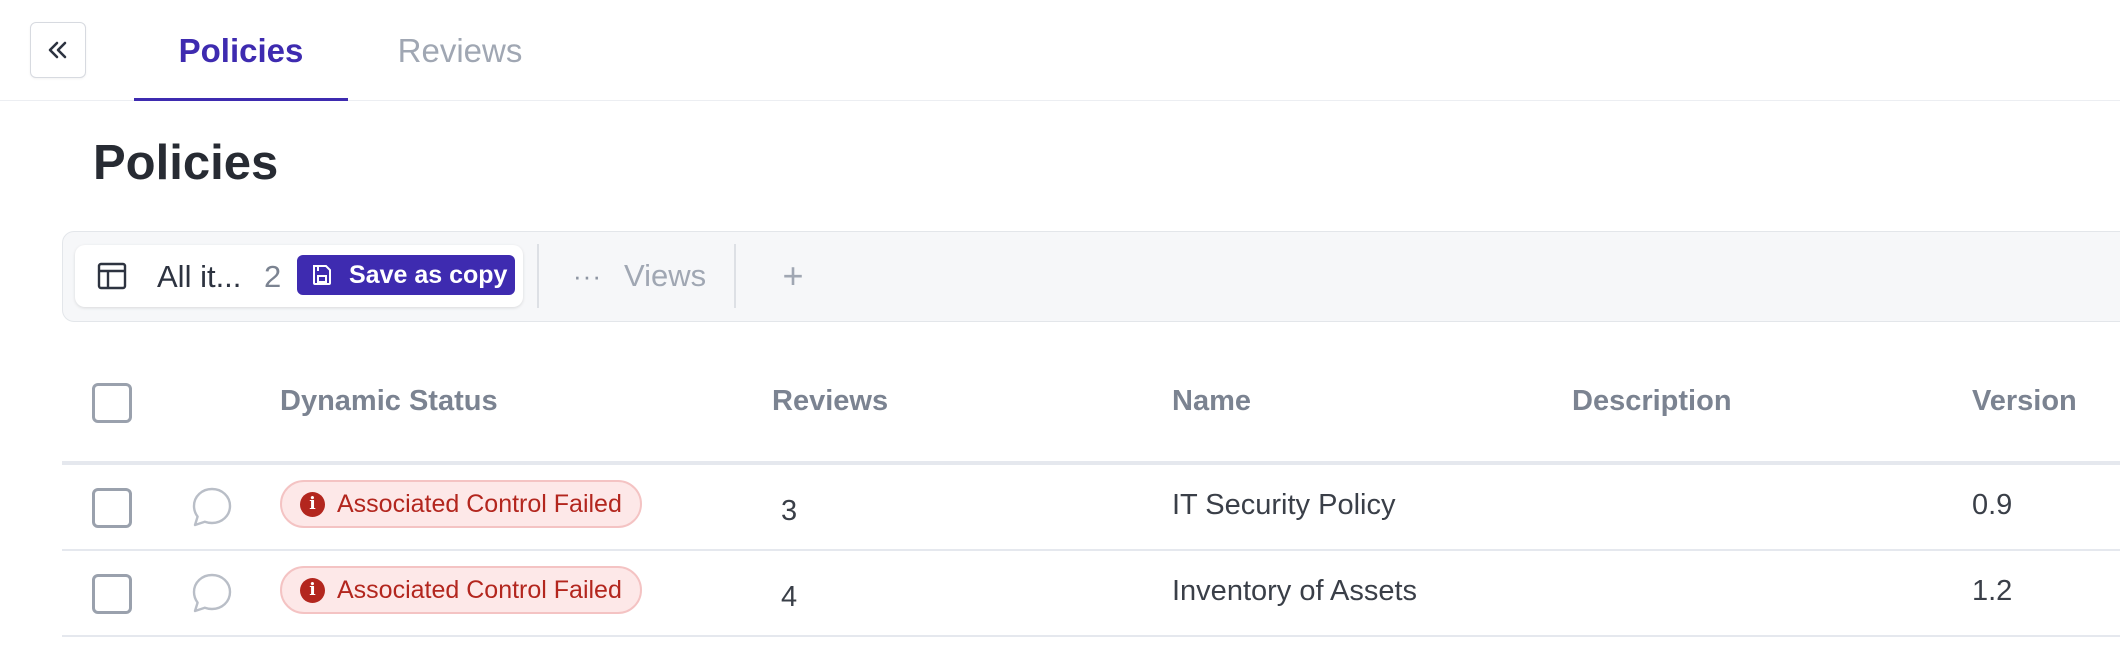 The height and width of the screenshot is (664, 2120). I want to click on views-label: Views, so click(665, 275).